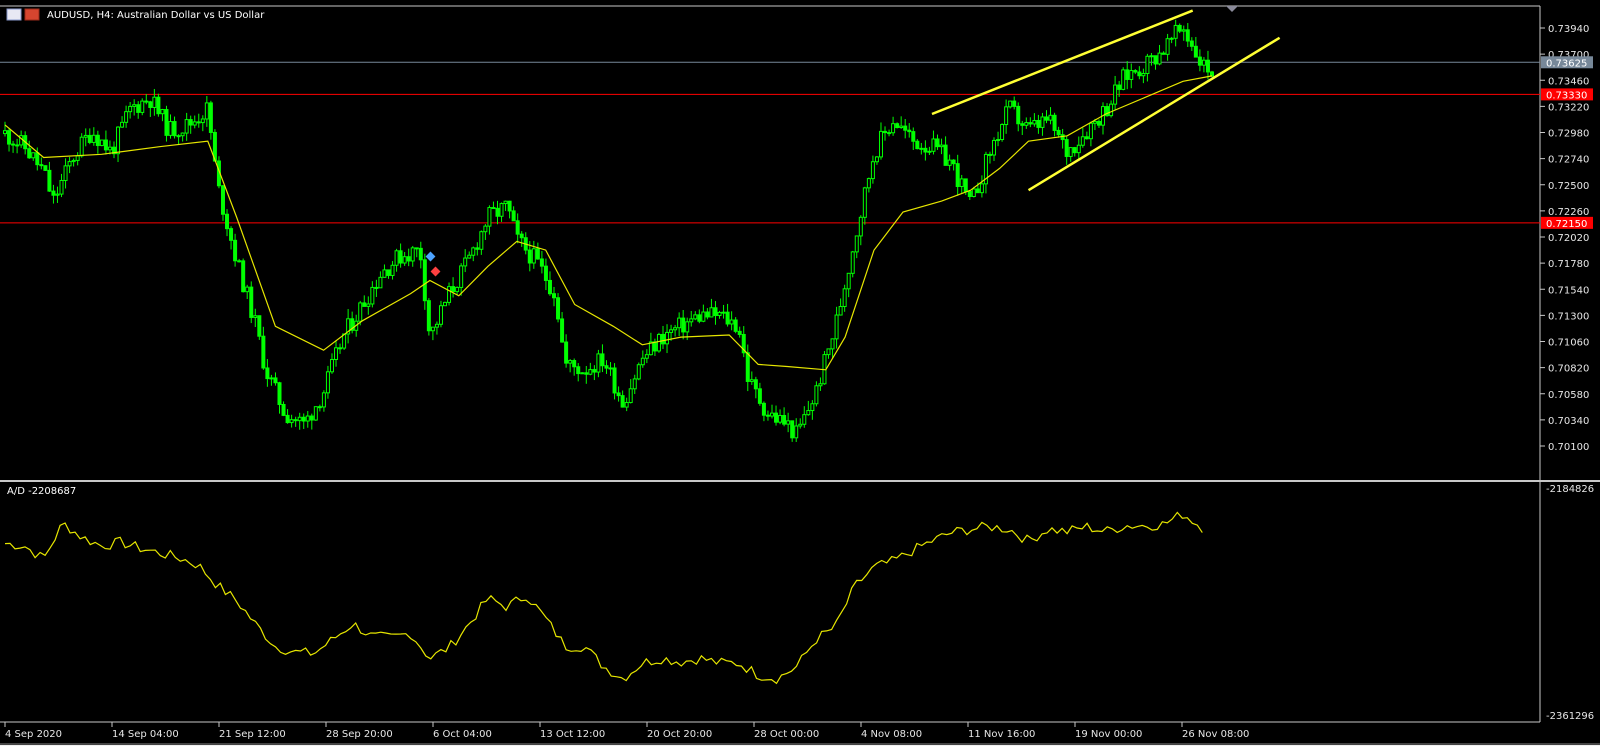 The width and height of the screenshot is (1600, 746). Describe the element at coordinates (1570, 716) in the screenshot. I see `indicator-min-label: -2361296` at that location.